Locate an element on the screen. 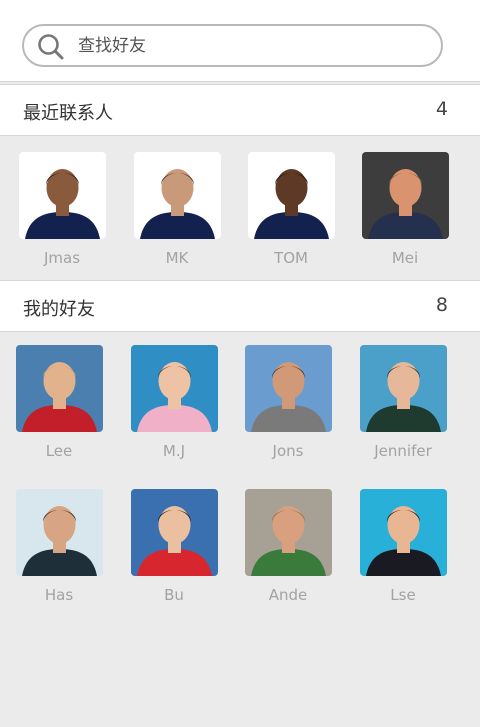 The height and width of the screenshot is (727, 480). search-input is located at coordinates (253, 45).